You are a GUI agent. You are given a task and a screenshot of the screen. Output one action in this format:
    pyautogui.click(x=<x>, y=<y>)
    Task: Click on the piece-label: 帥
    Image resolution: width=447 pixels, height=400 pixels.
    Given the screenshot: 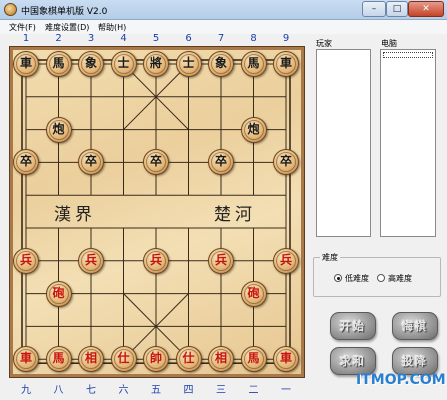 What is the action you would take?
    pyautogui.click(x=155, y=358)
    